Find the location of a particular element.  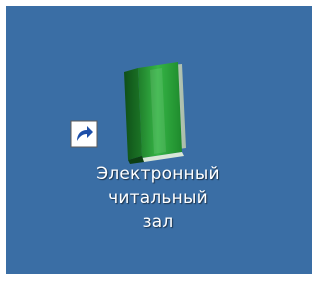

shortcut-arrow-icon is located at coordinates (84, 134).